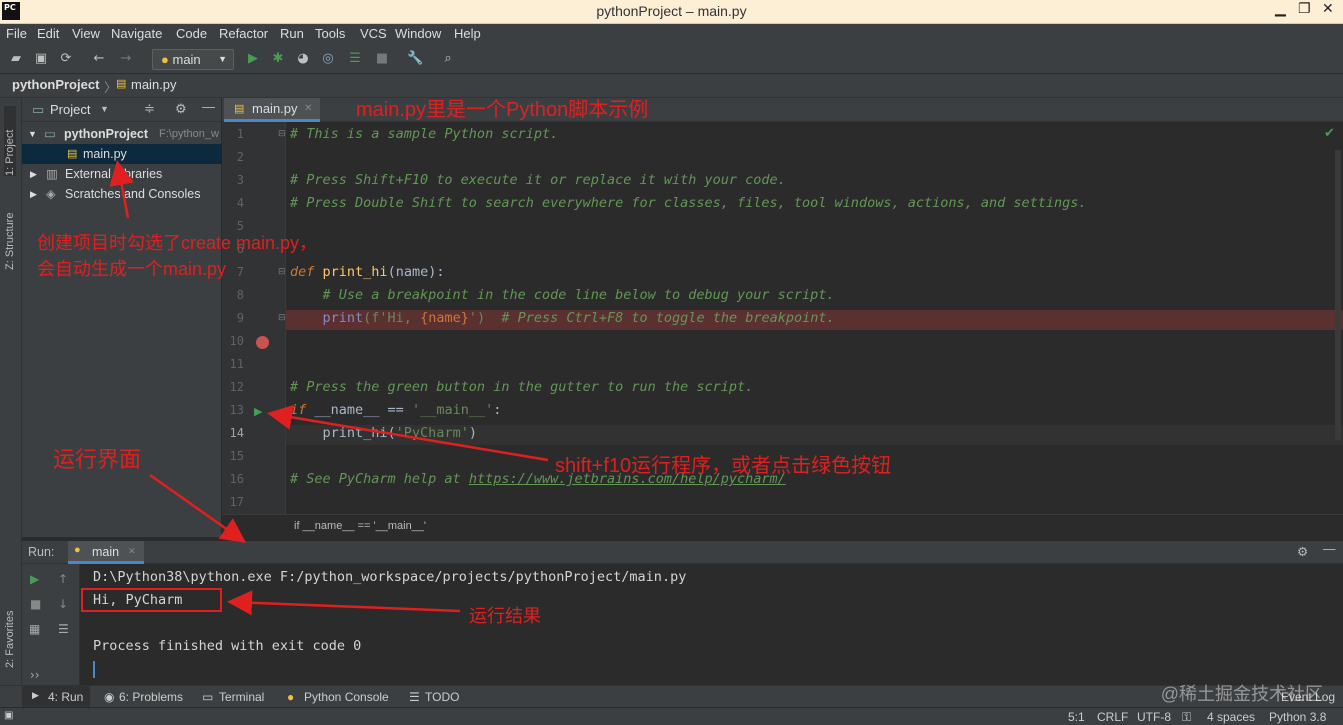  Describe the element at coordinates (121, 189) in the screenshot. I see `arrow-to-main-py` at that location.